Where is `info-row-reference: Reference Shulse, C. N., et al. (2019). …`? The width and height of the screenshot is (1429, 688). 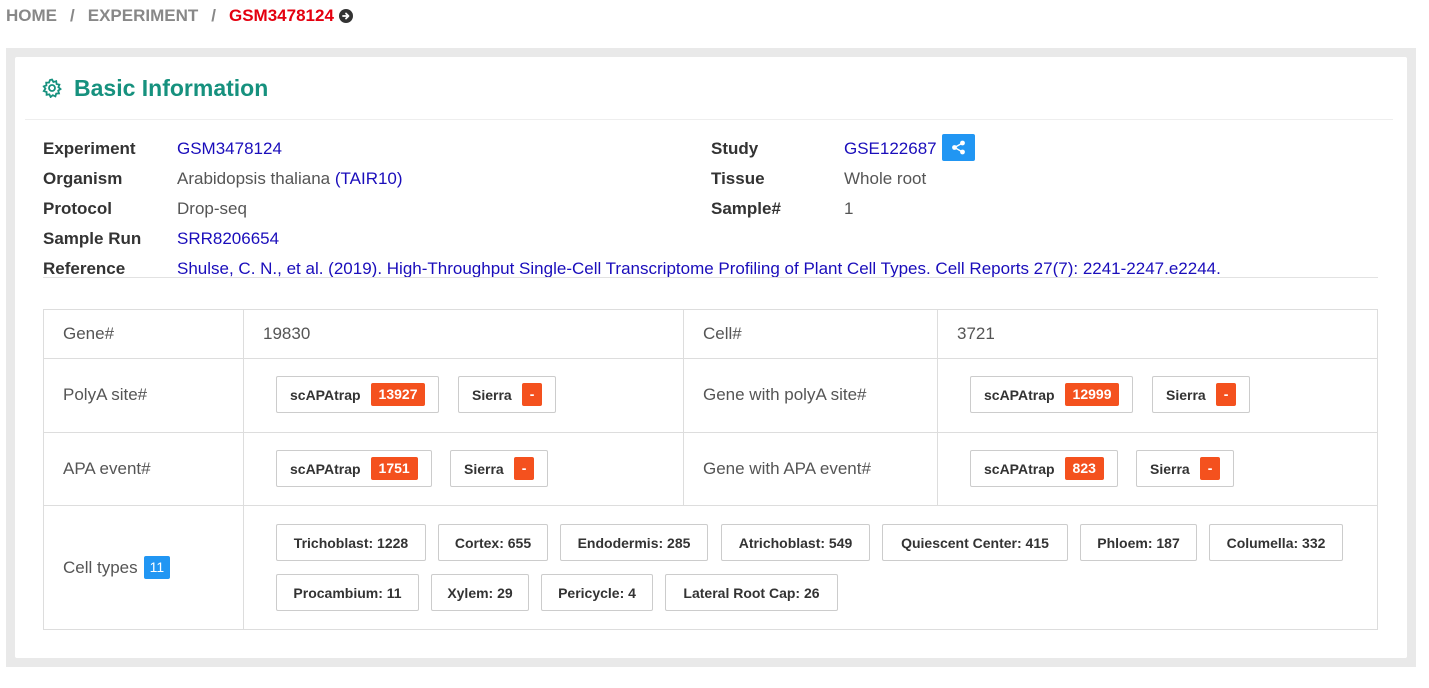
info-row-reference: Reference Shulse, C. N., et al. (2019). … is located at coordinates (713, 269).